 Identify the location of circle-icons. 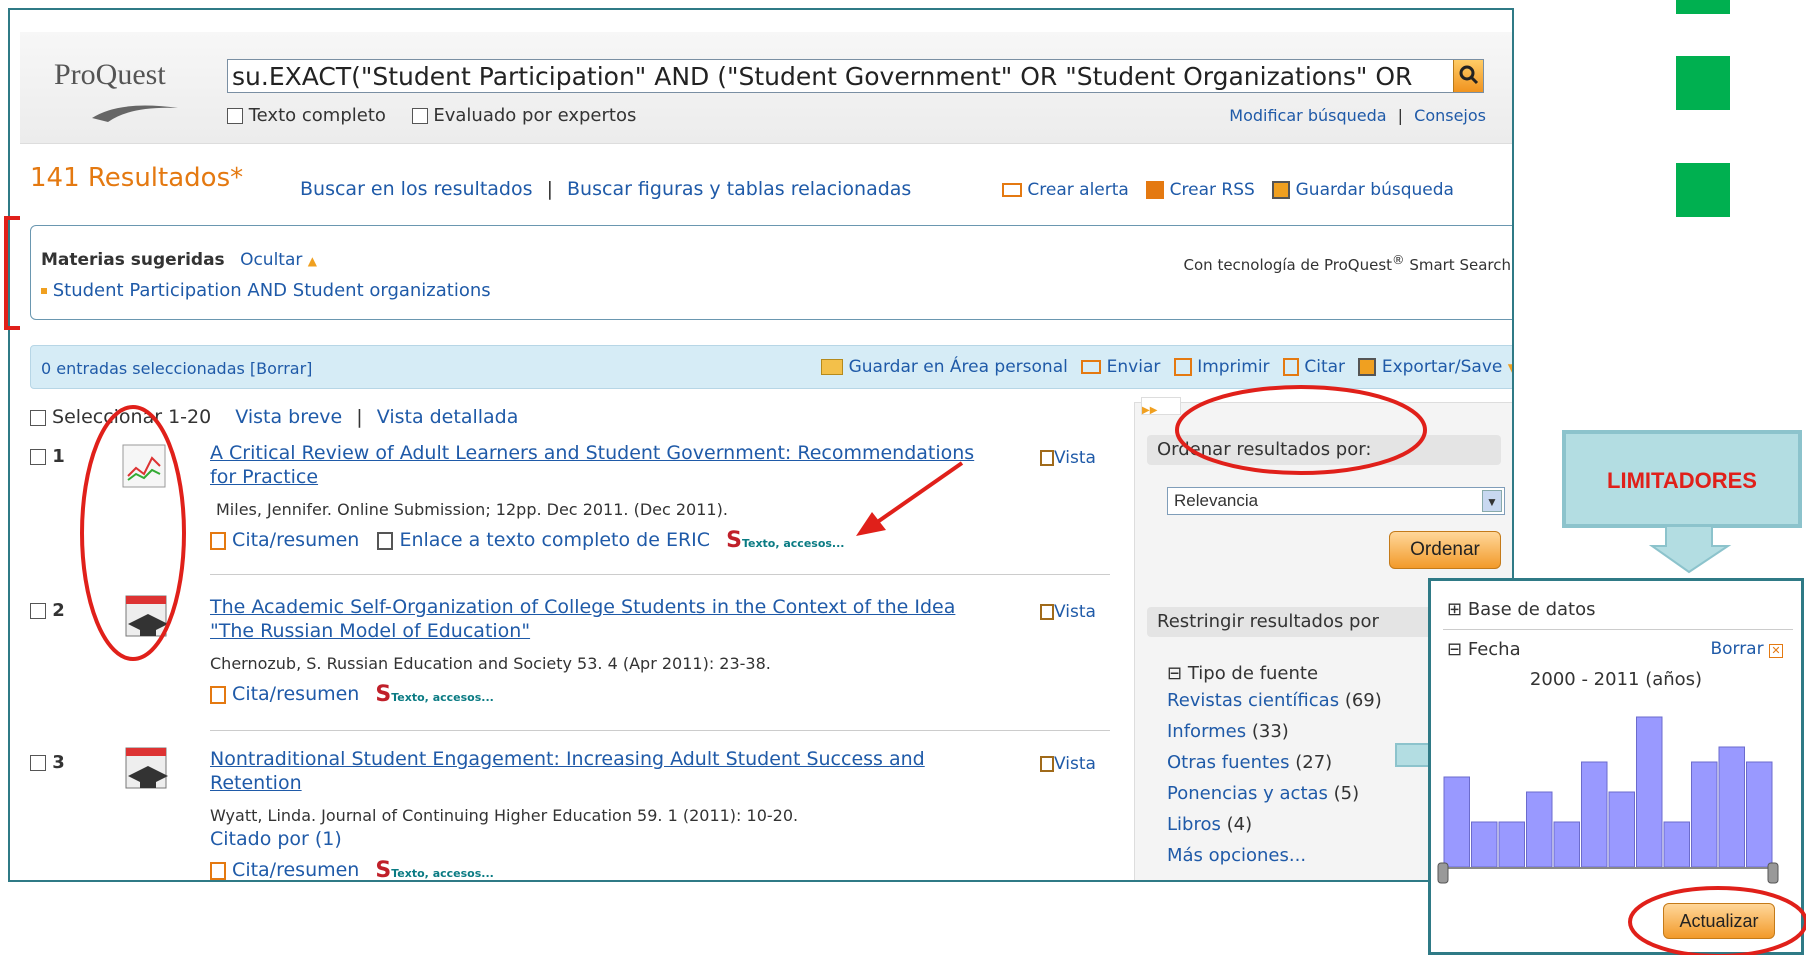
(133, 533).